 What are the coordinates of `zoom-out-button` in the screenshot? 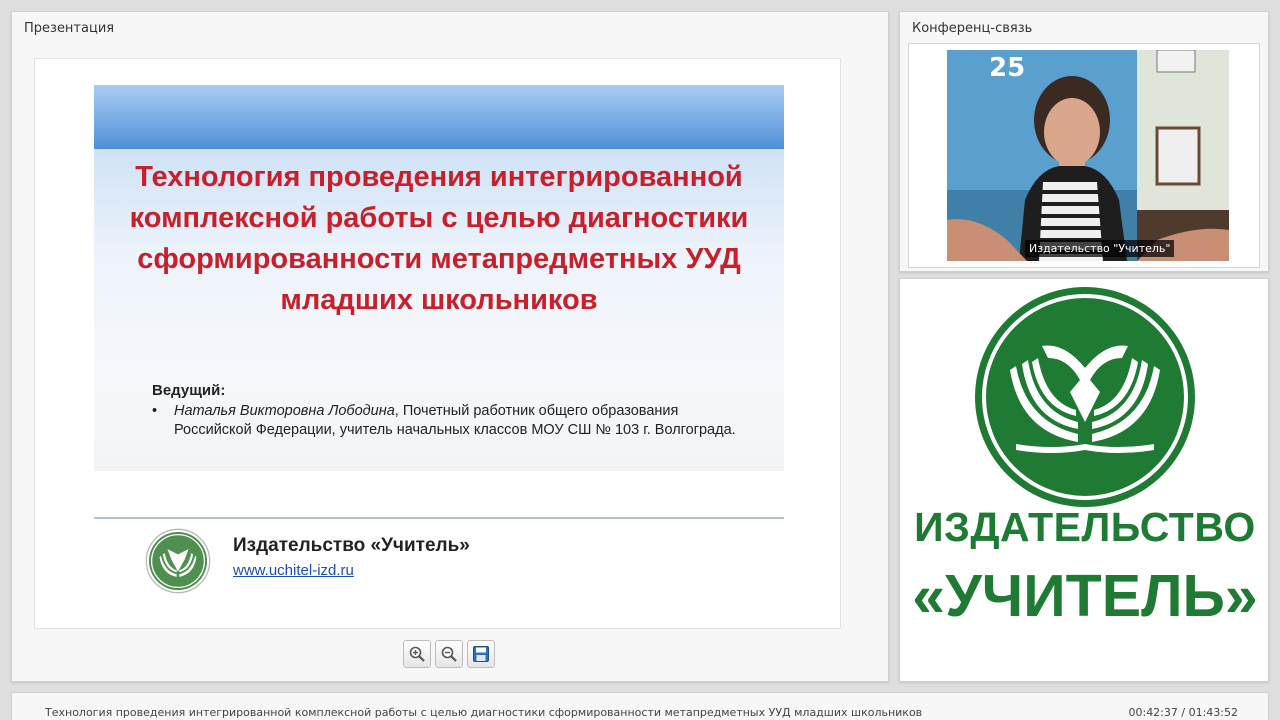 It's located at (449, 654).